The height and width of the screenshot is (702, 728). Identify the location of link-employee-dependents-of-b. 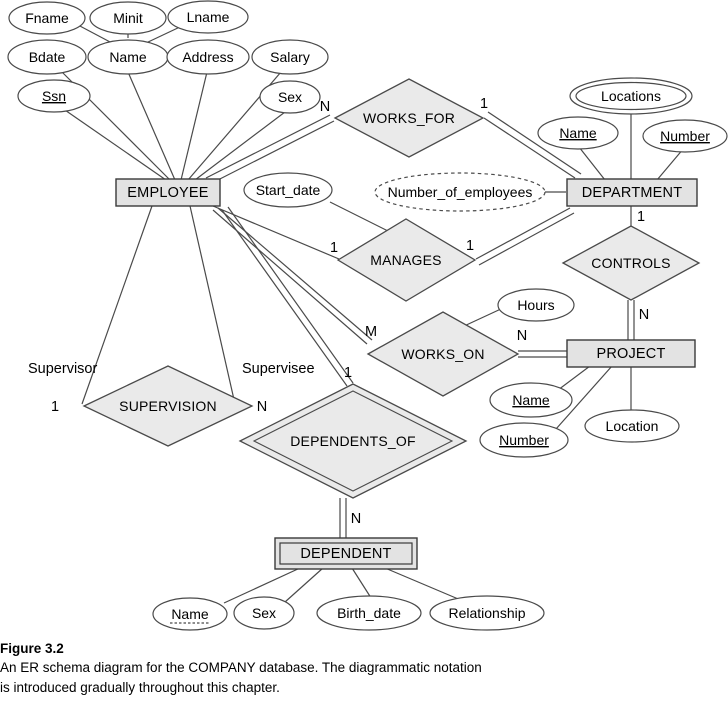
(290, 295).